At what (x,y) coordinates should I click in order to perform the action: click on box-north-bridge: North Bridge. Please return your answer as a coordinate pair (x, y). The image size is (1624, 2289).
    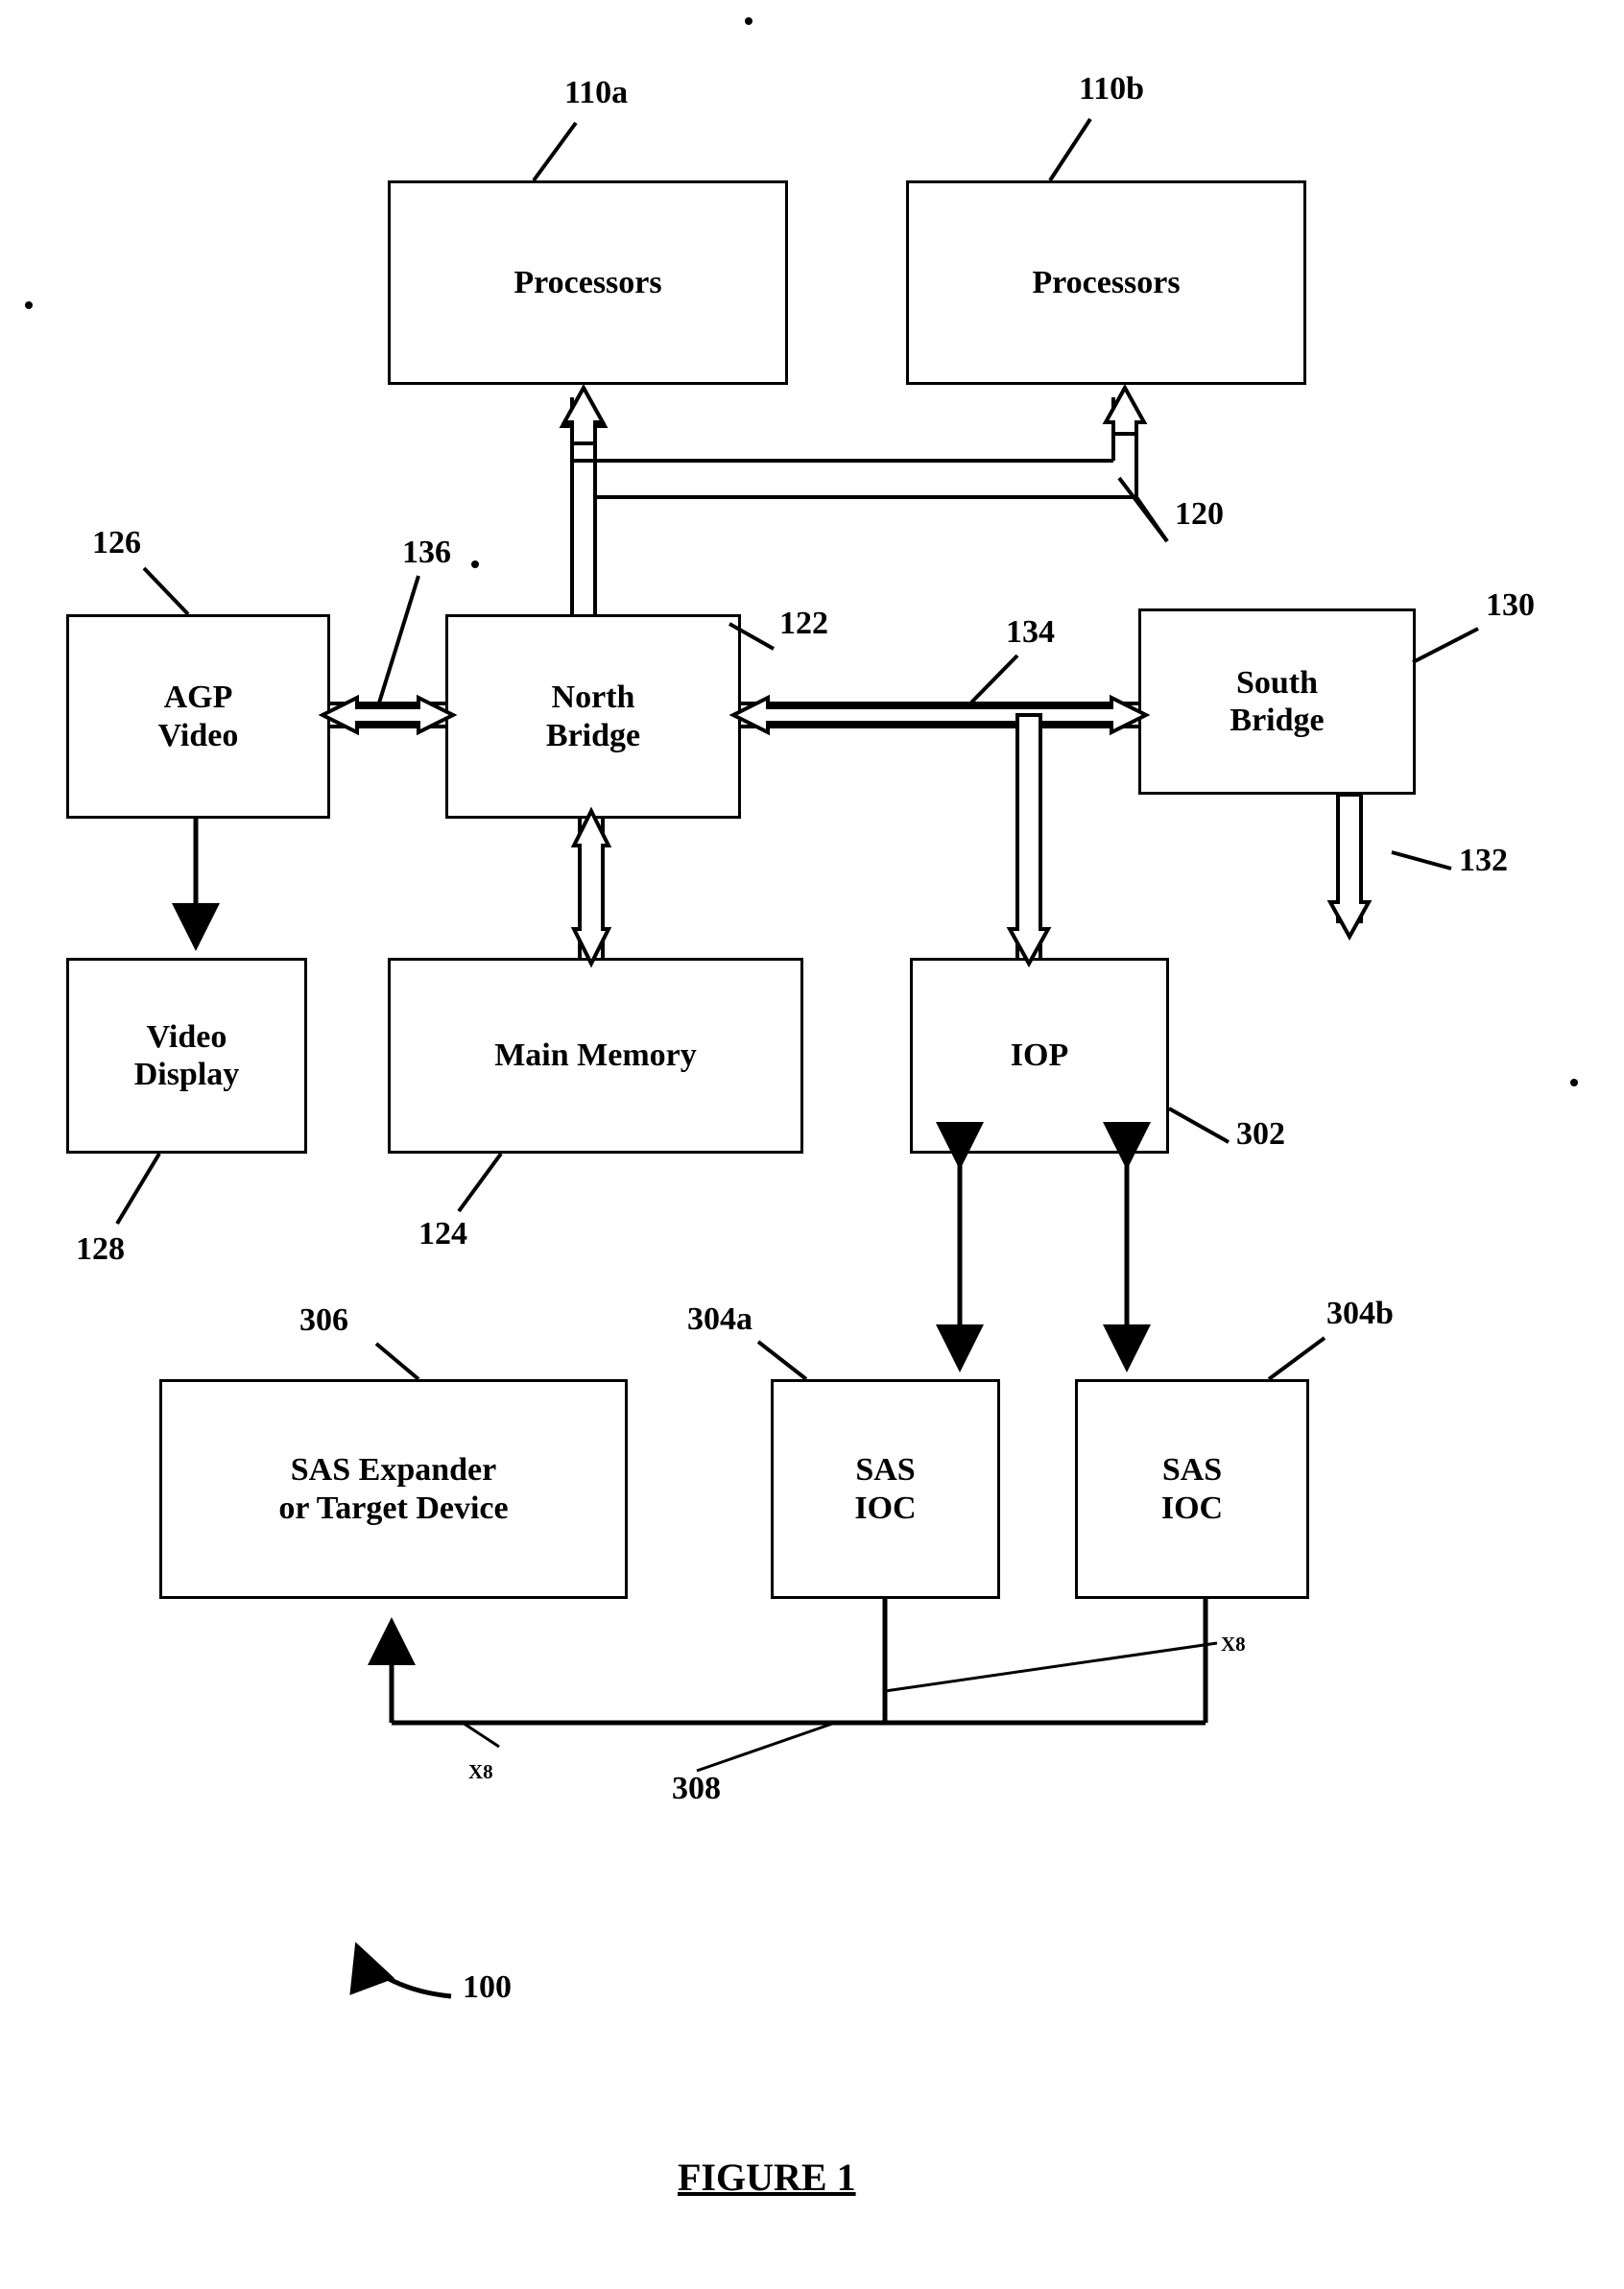
    Looking at the image, I should click on (593, 717).